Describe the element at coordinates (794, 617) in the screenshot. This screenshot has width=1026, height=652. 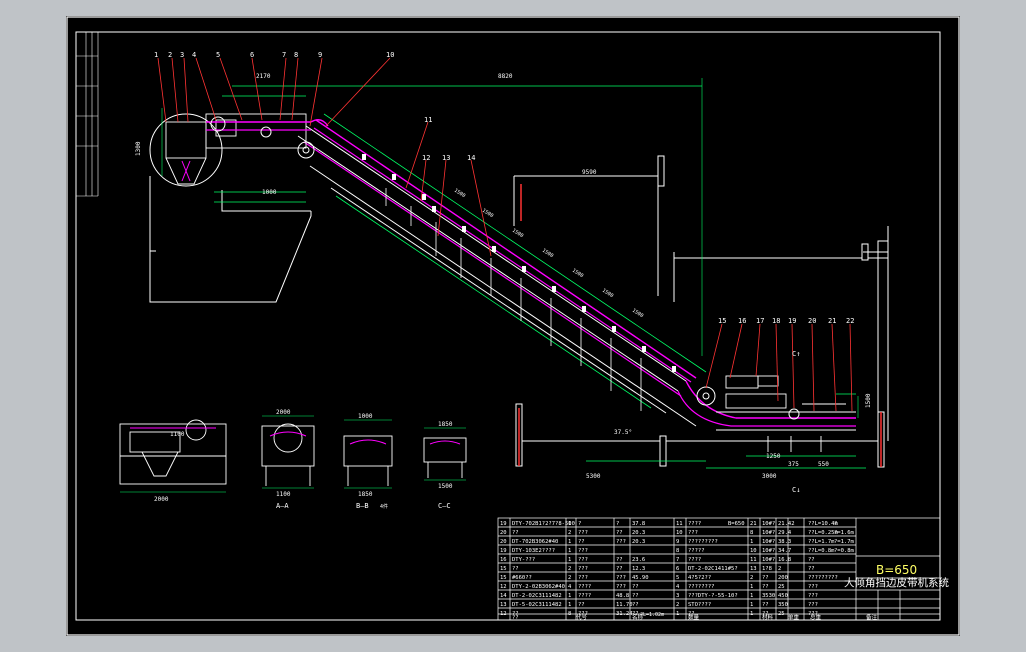
I see `footer-header: 单重` at that location.